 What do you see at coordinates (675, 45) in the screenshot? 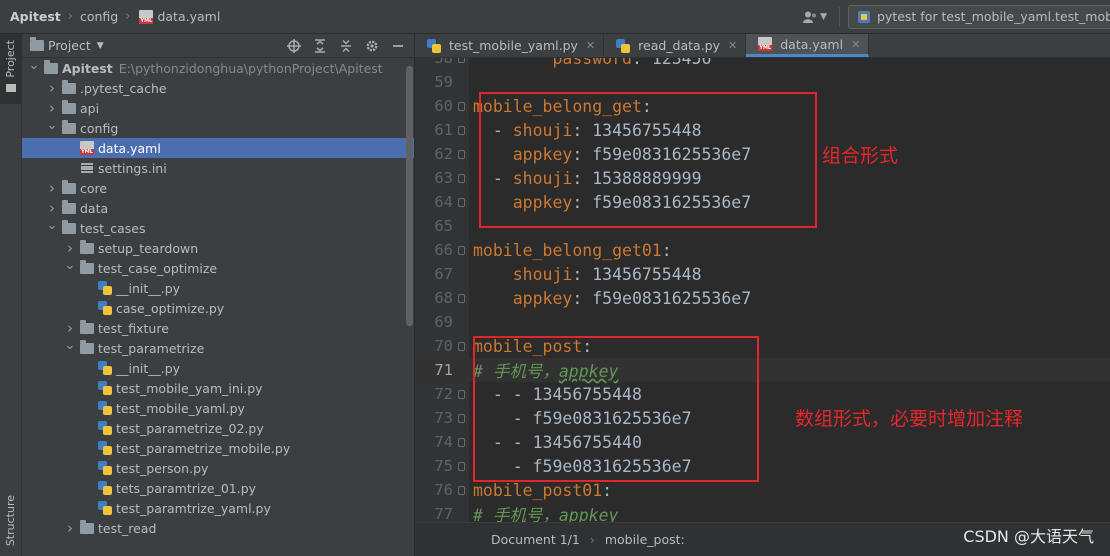
I see `editor-tab: read_data.py ✕` at bounding box center [675, 45].